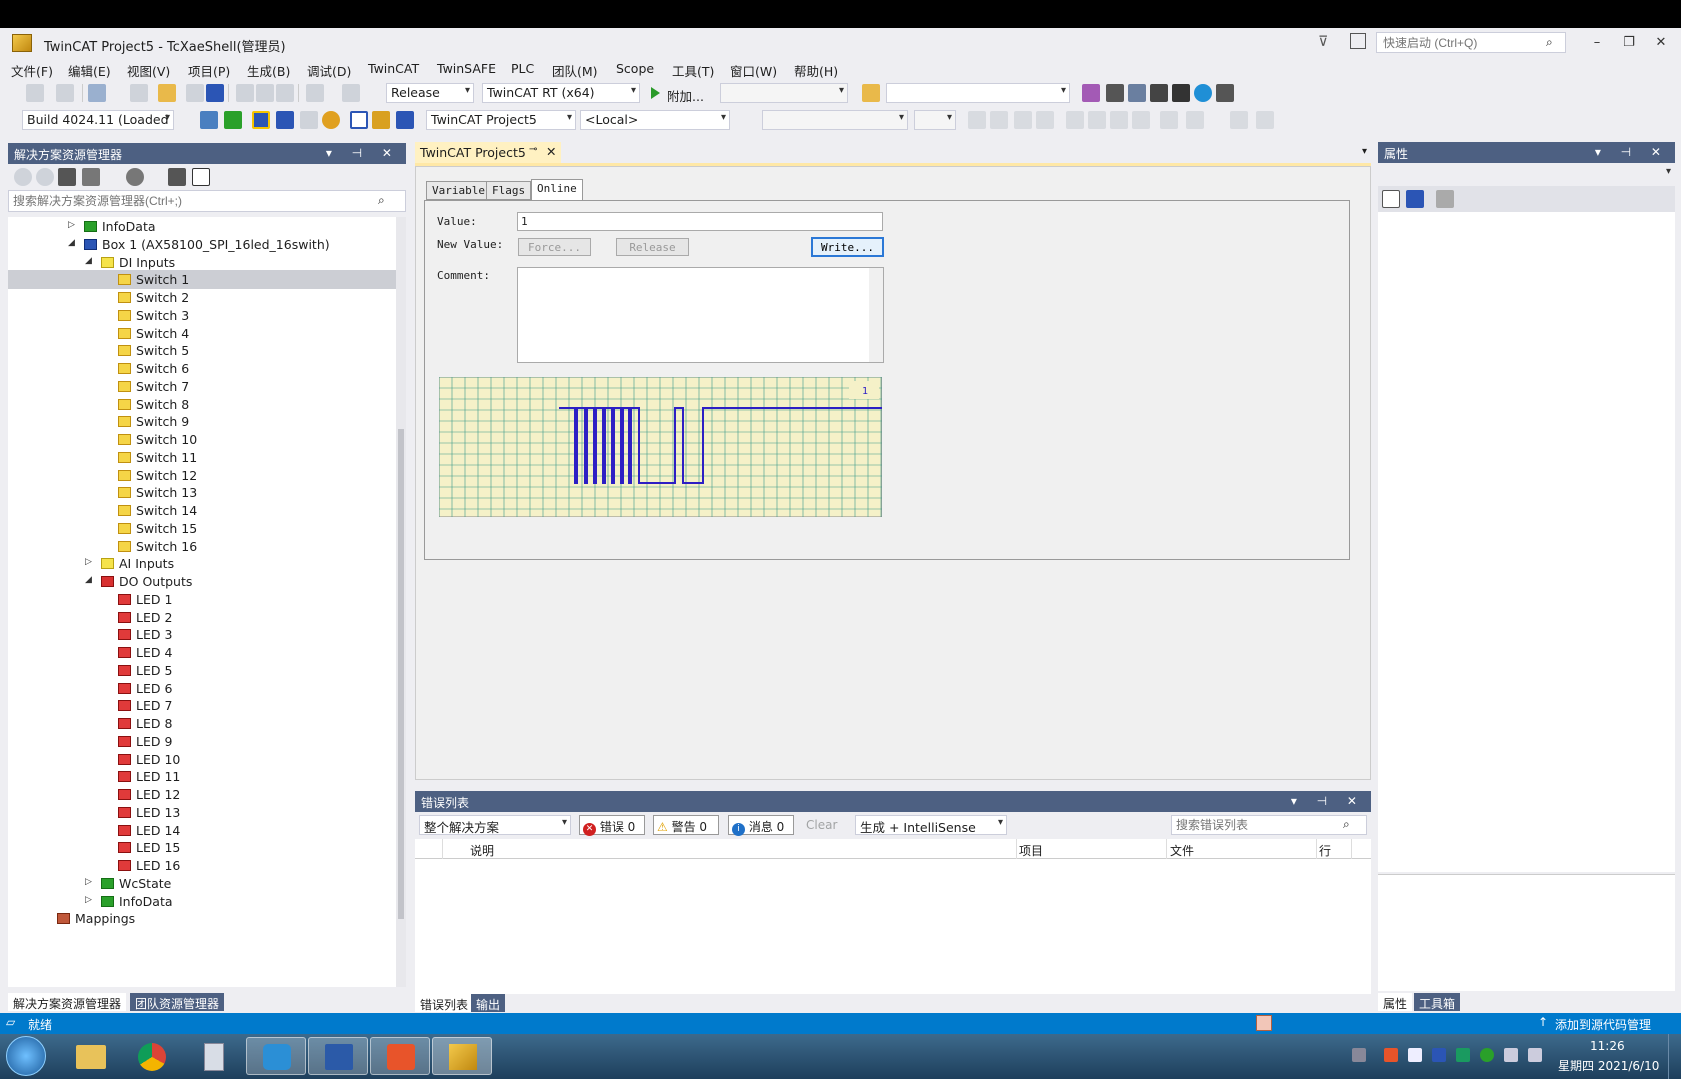  I want to click on solution-config-dropdown: Release, so click(430, 93).